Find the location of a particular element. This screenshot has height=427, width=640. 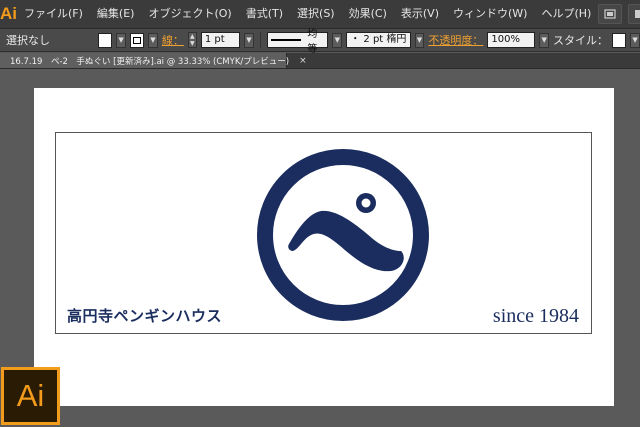

bridge-icon is located at coordinates (610, 14).